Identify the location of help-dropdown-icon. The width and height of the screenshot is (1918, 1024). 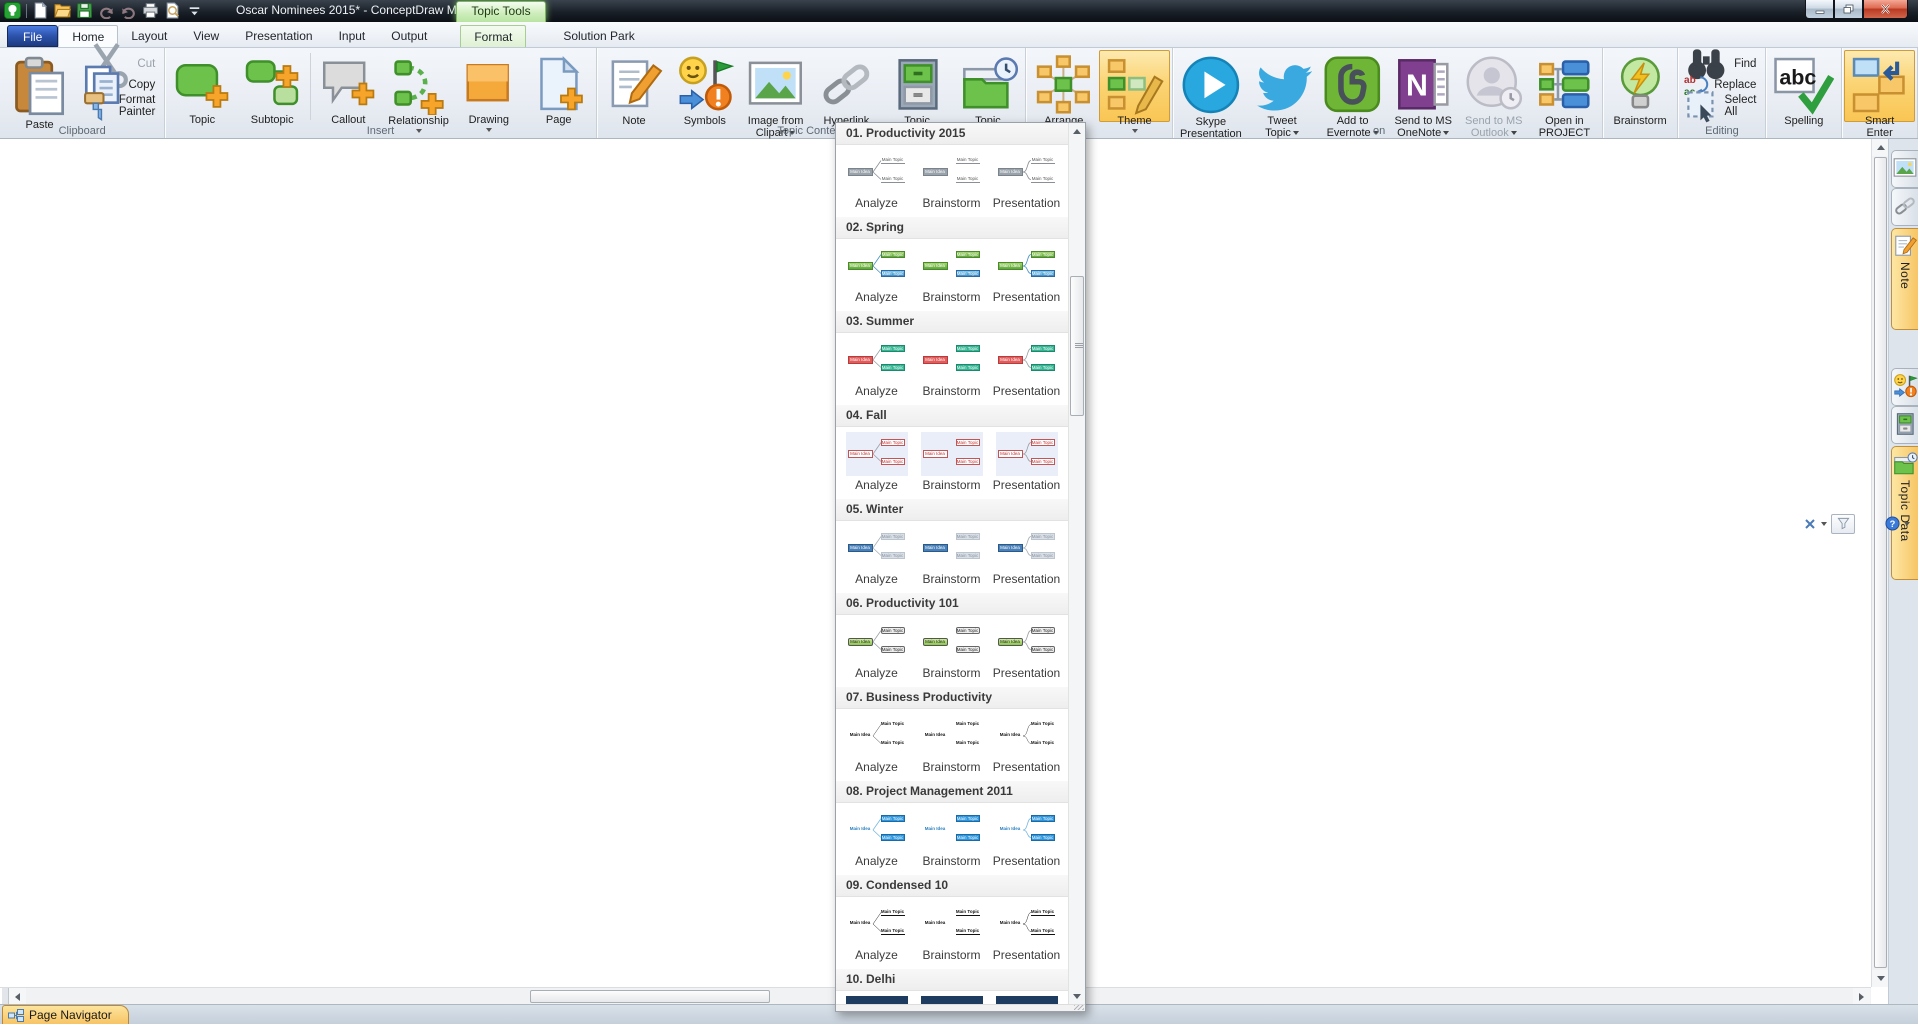
(1907, 523).